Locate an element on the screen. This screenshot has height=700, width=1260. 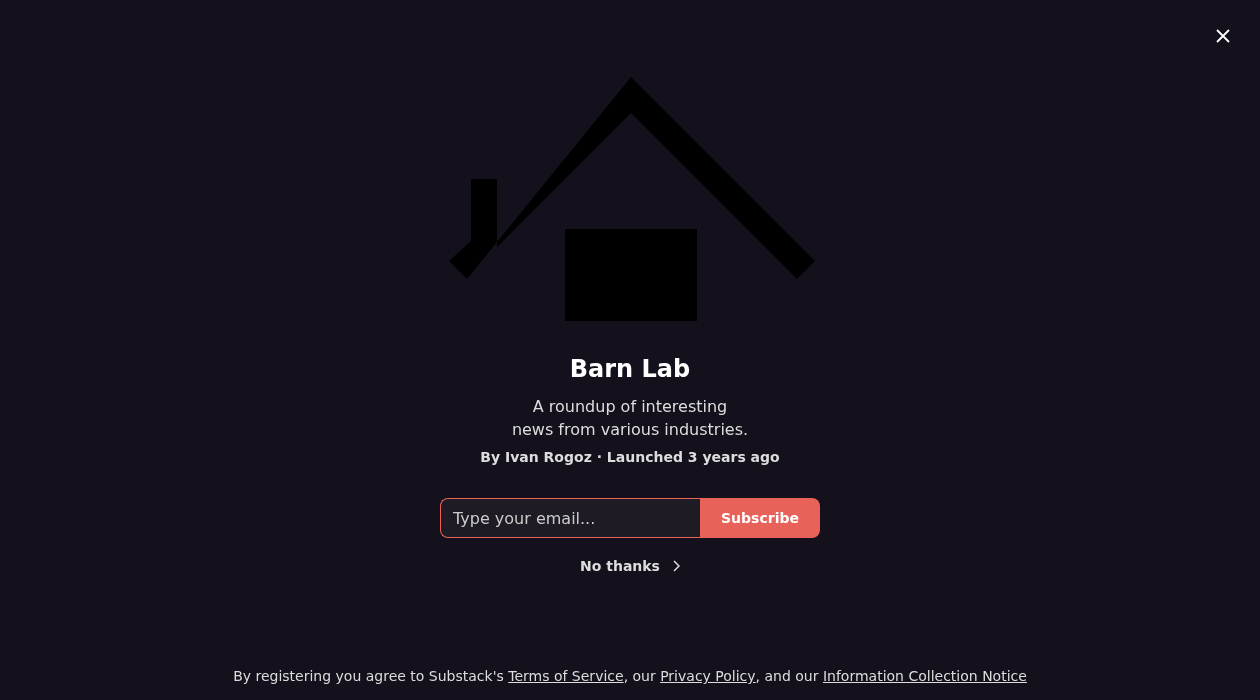
policy-link: Privacy Policy is located at coordinates (708, 676).